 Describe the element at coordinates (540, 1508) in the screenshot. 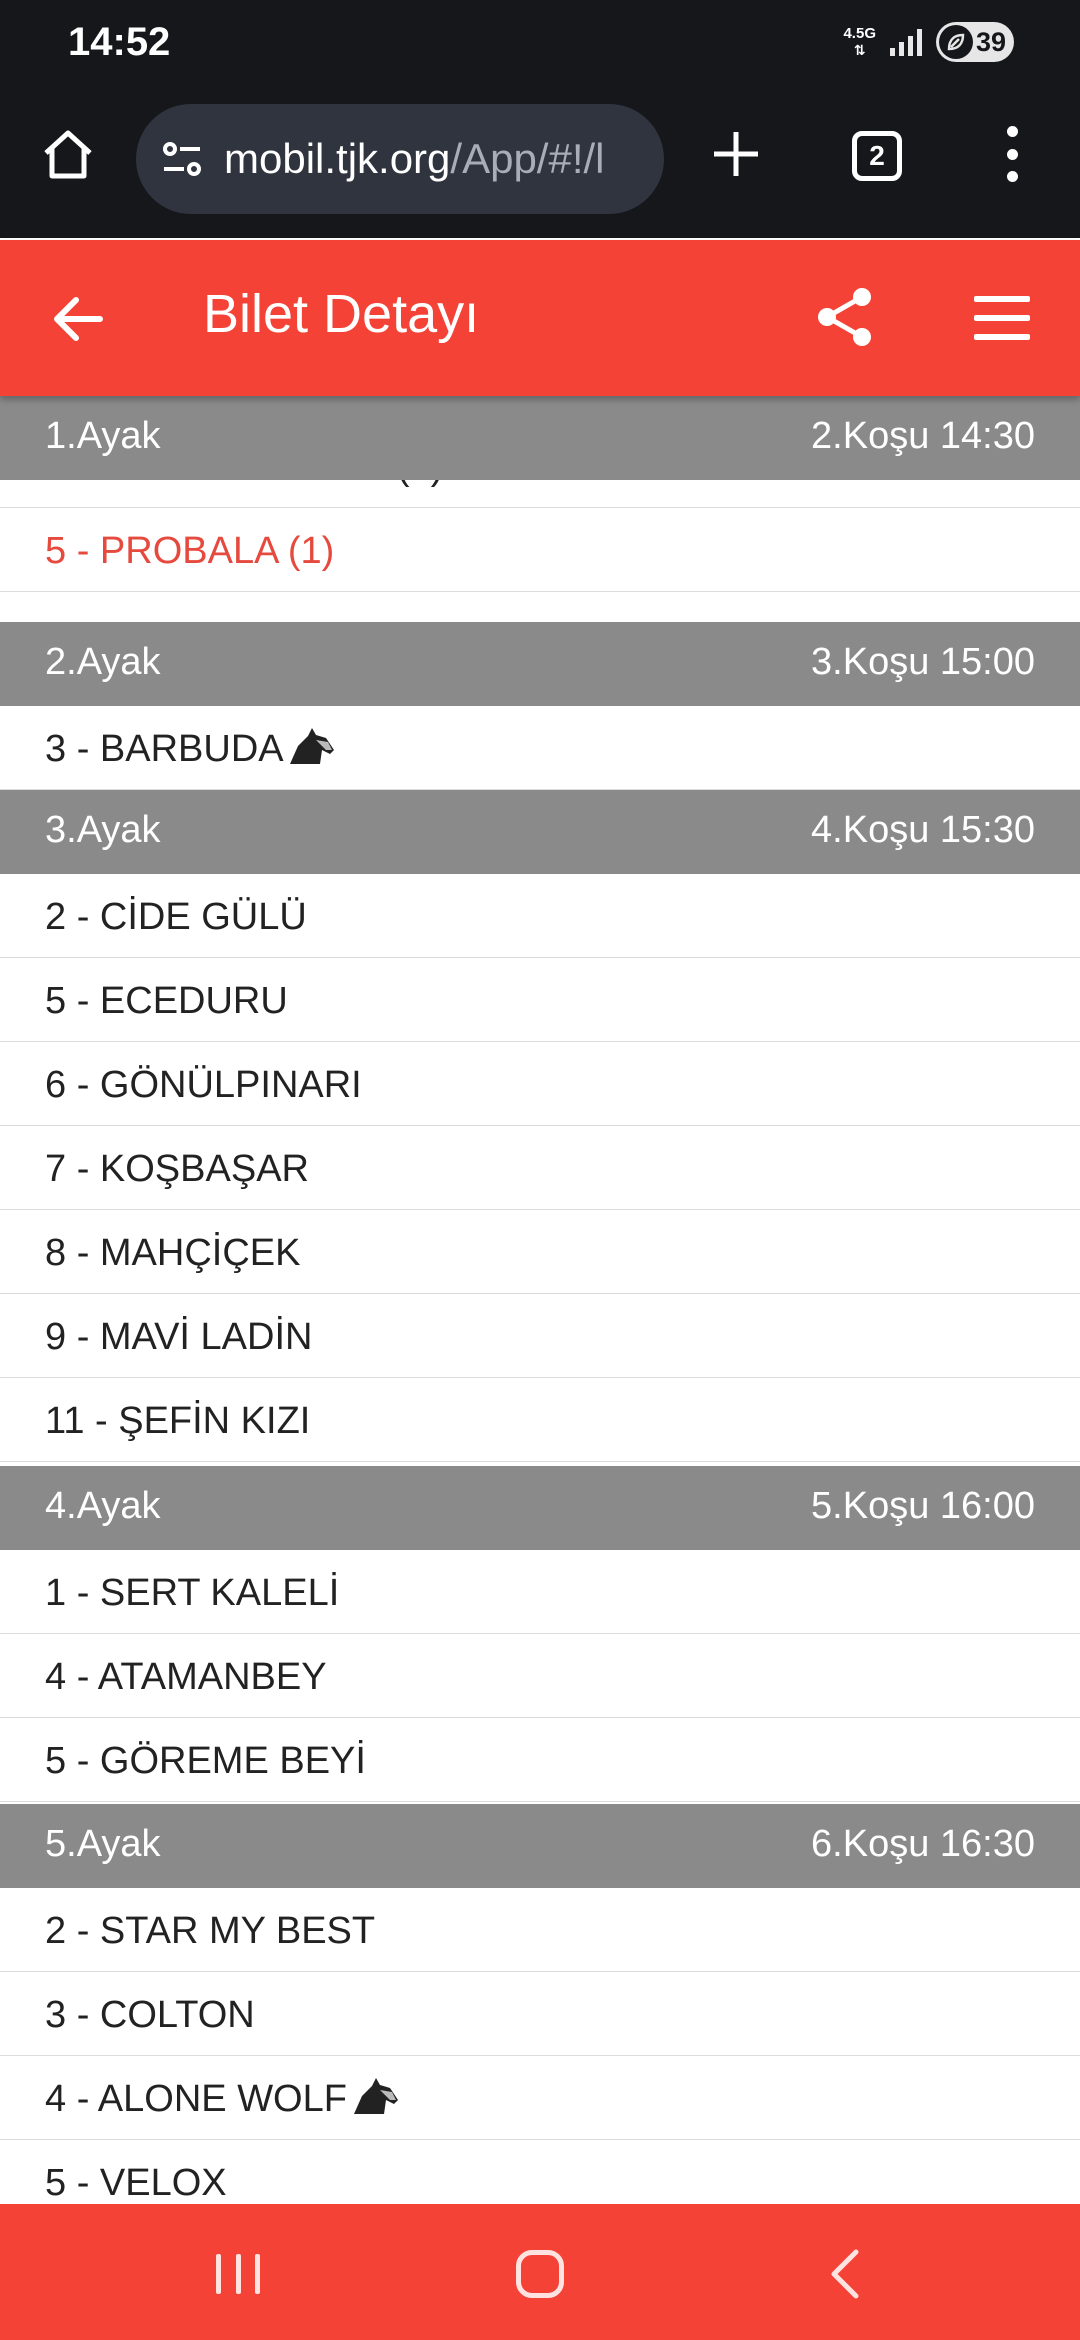

I see `leg-header: 4.Ayak 5.Koşu 16:00` at that location.